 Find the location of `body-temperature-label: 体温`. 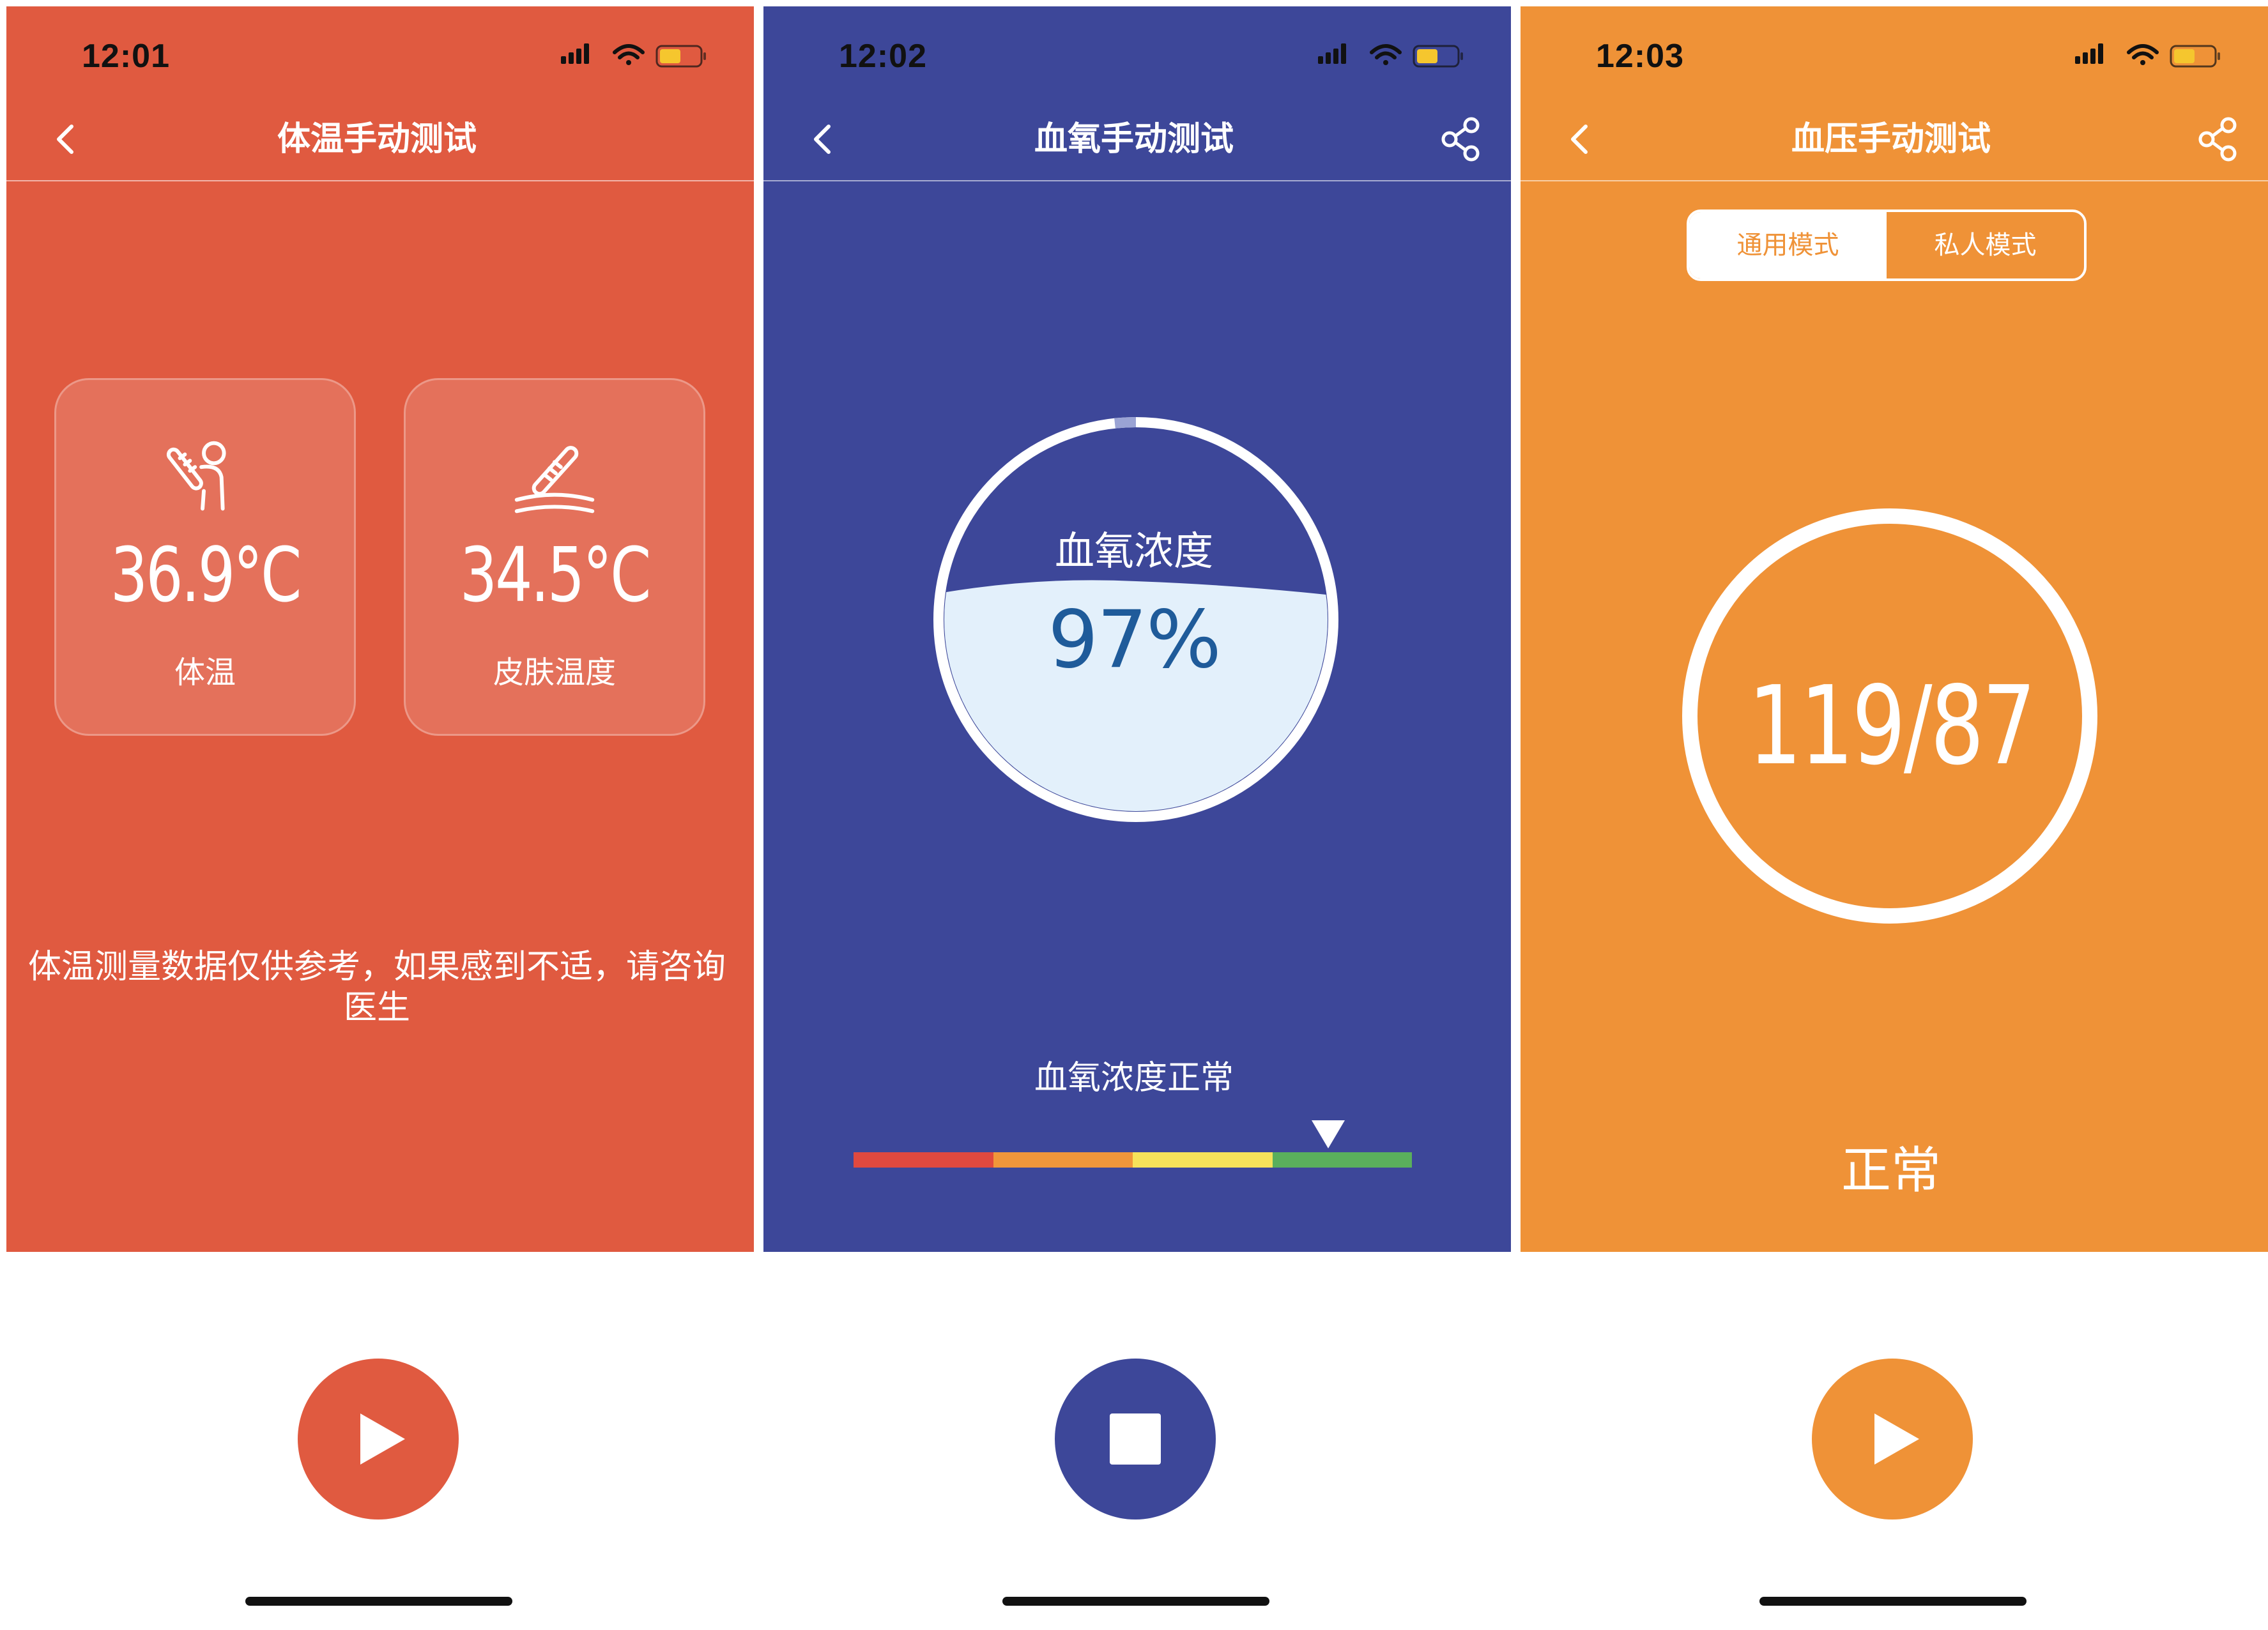

body-temperature-label: 体温 is located at coordinates (205, 672).